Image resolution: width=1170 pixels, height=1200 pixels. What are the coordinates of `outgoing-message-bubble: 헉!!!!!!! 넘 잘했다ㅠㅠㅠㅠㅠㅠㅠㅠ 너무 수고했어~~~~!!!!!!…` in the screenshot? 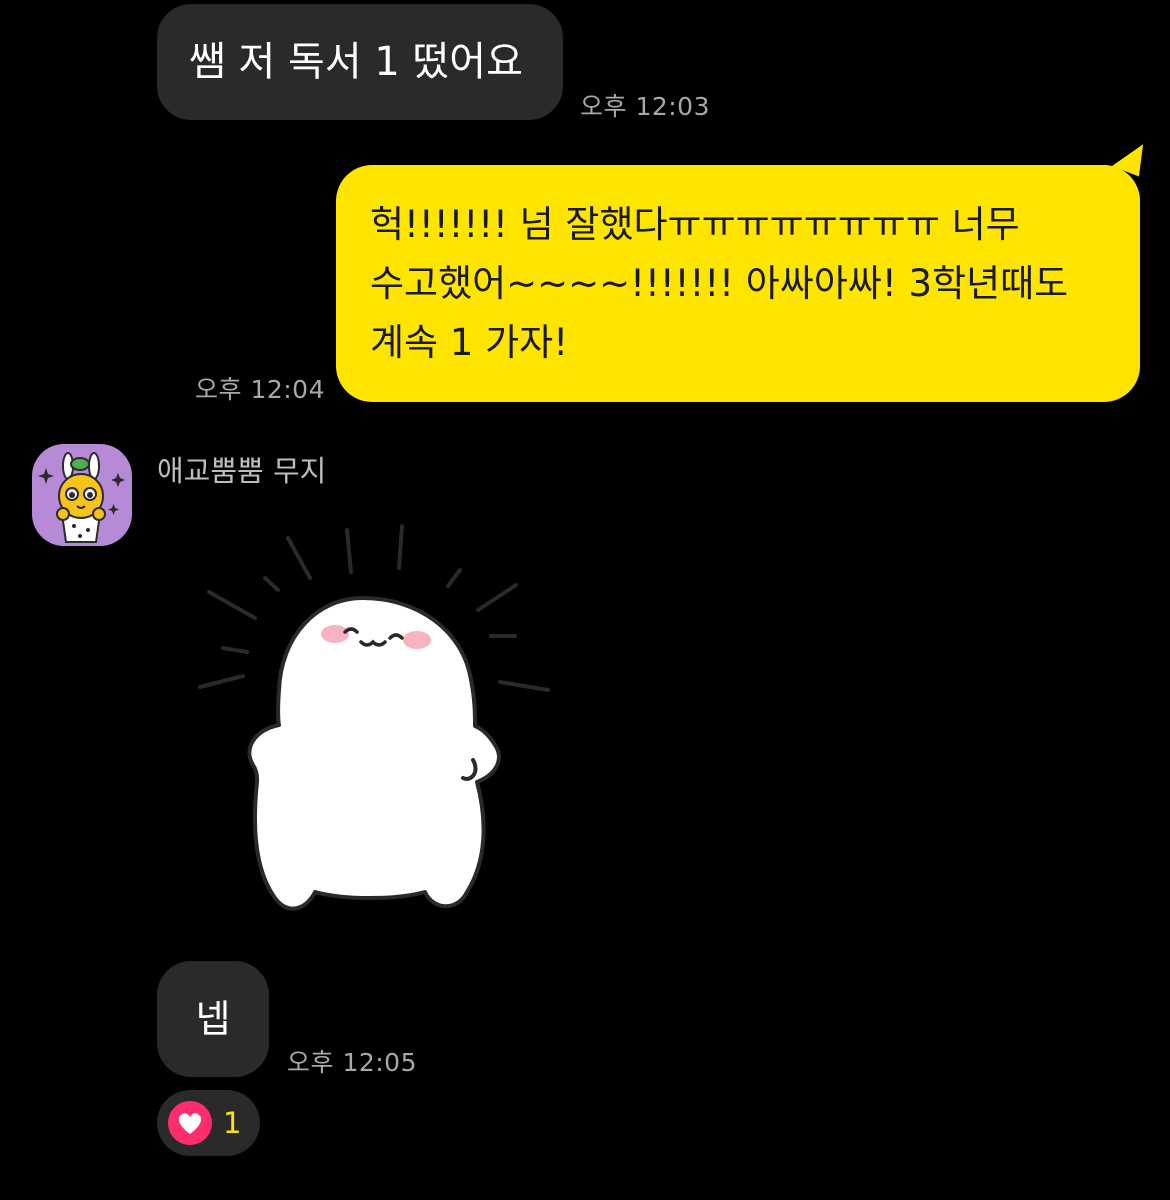 It's located at (738, 283).